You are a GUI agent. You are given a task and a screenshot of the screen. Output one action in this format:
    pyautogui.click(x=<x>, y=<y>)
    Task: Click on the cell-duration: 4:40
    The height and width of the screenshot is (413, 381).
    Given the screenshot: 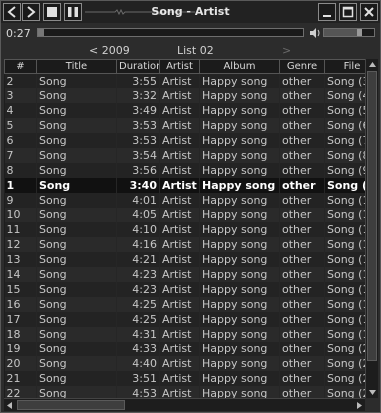 What is the action you would take?
    pyautogui.click(x=138, y=364)
    